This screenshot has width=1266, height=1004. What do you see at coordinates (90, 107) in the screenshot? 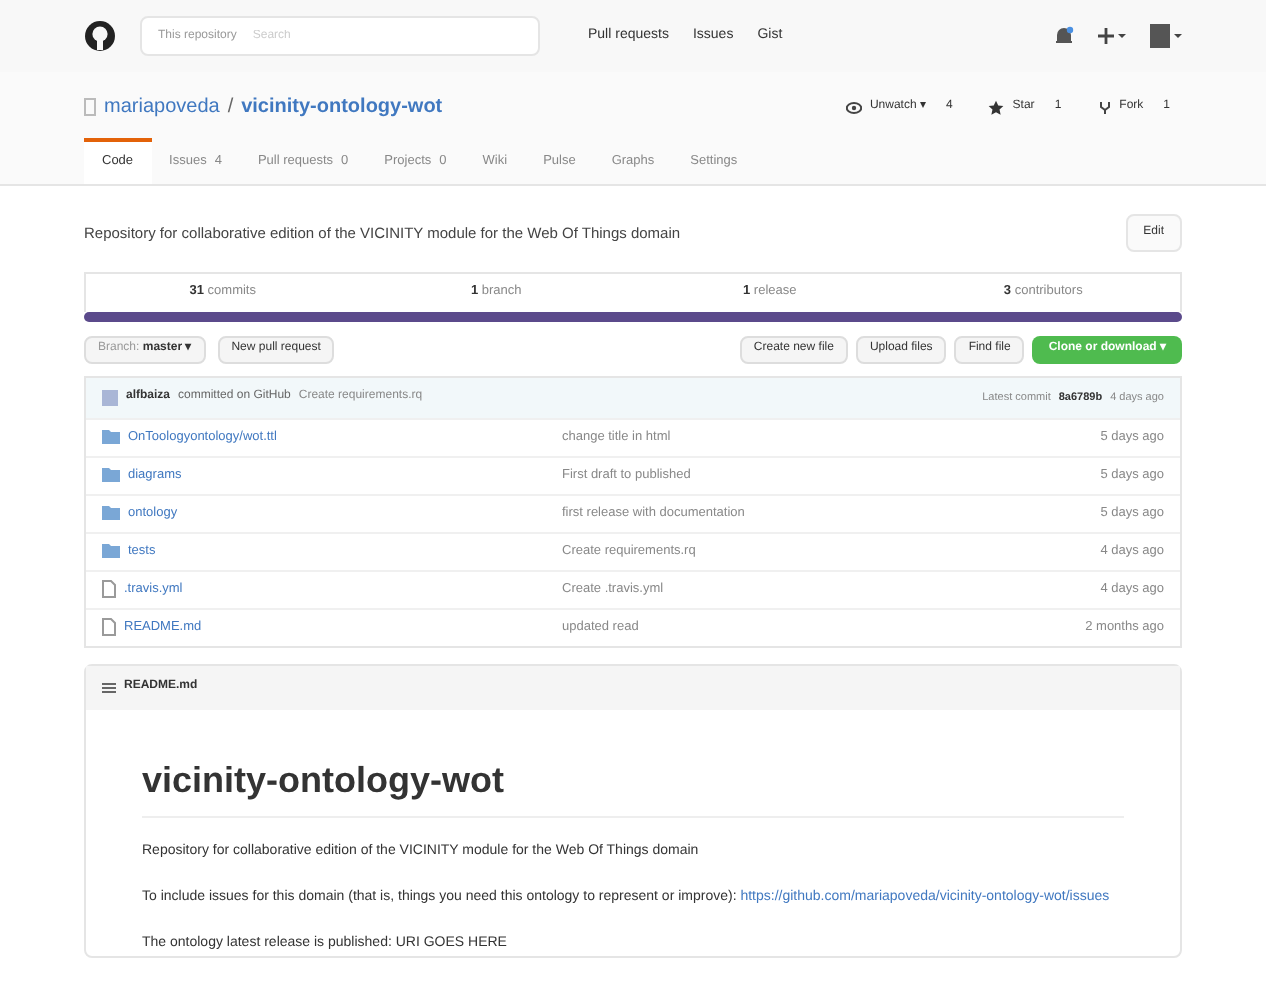
I see `repo-icon` at bounding box center [90, 107].